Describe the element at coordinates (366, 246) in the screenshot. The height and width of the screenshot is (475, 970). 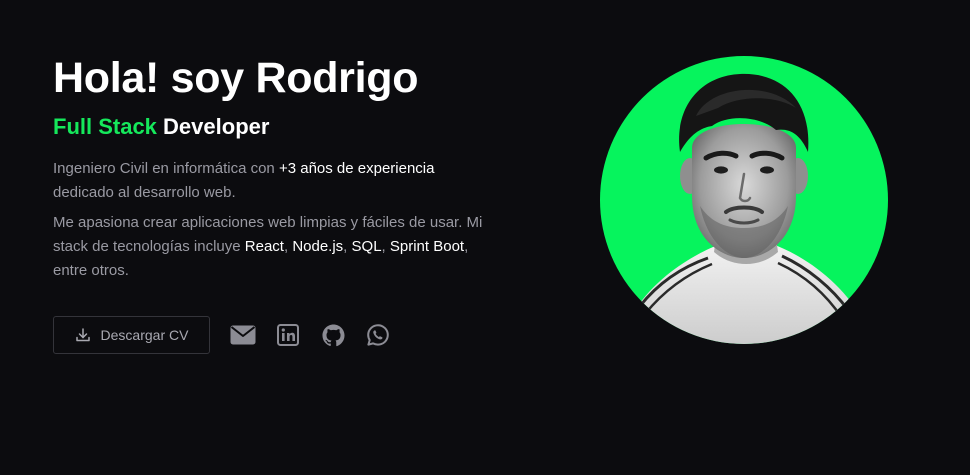
I see `tech-sql: SQL` at that location.